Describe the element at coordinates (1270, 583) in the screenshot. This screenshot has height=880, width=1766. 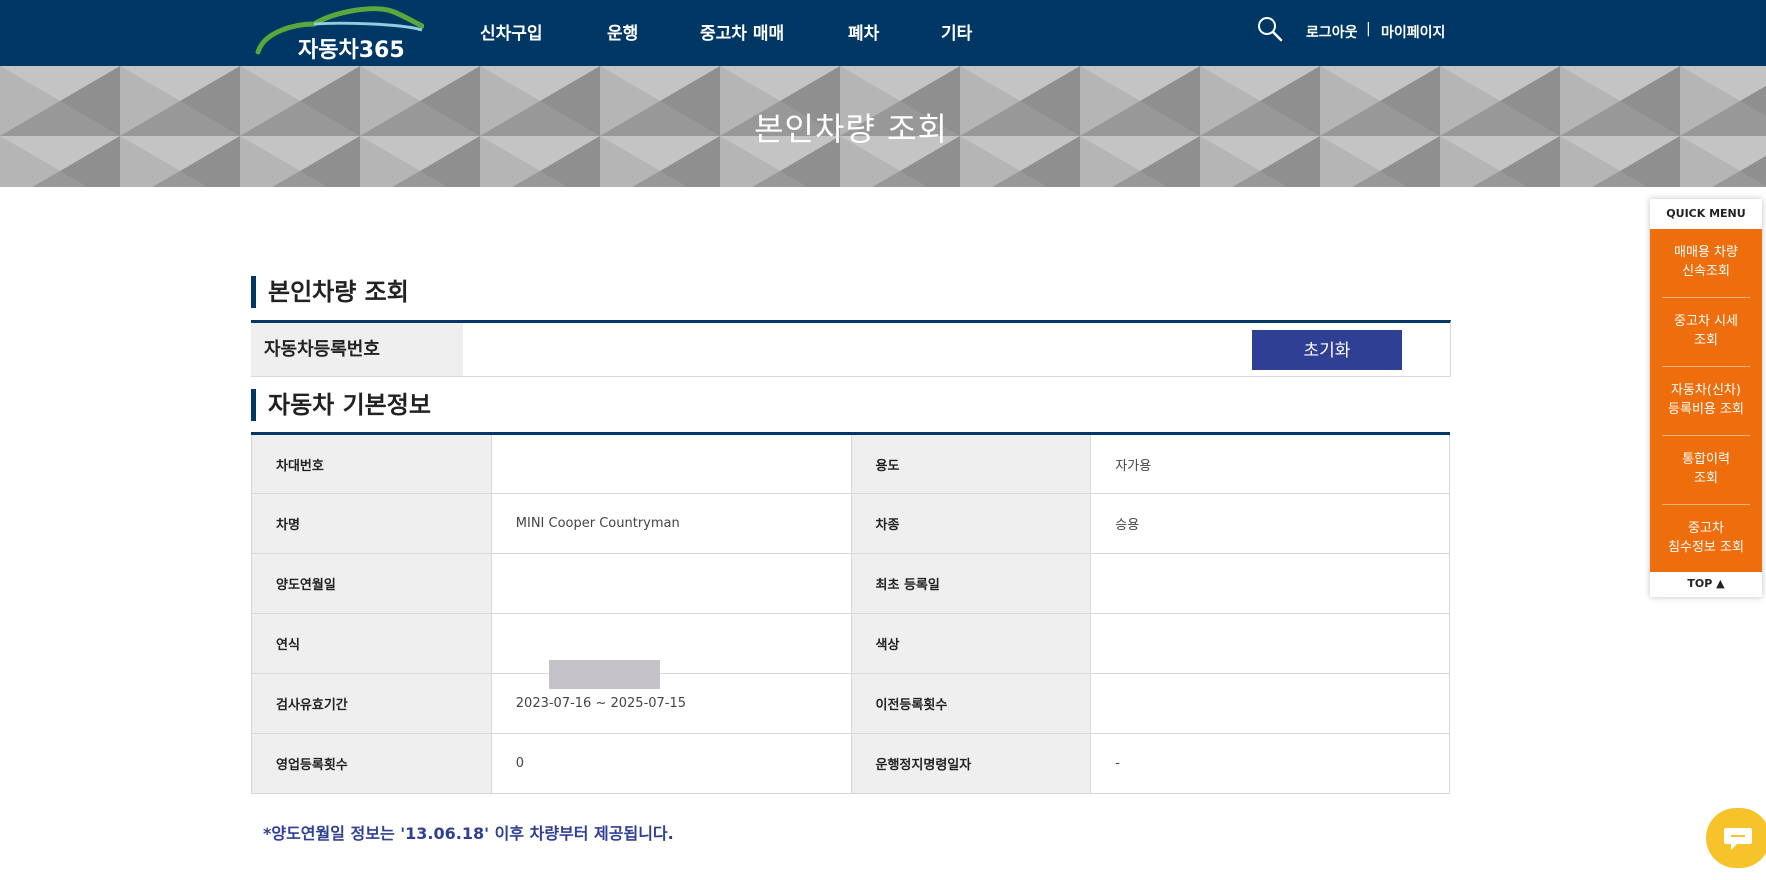
I see `value-first-registration` at that location.